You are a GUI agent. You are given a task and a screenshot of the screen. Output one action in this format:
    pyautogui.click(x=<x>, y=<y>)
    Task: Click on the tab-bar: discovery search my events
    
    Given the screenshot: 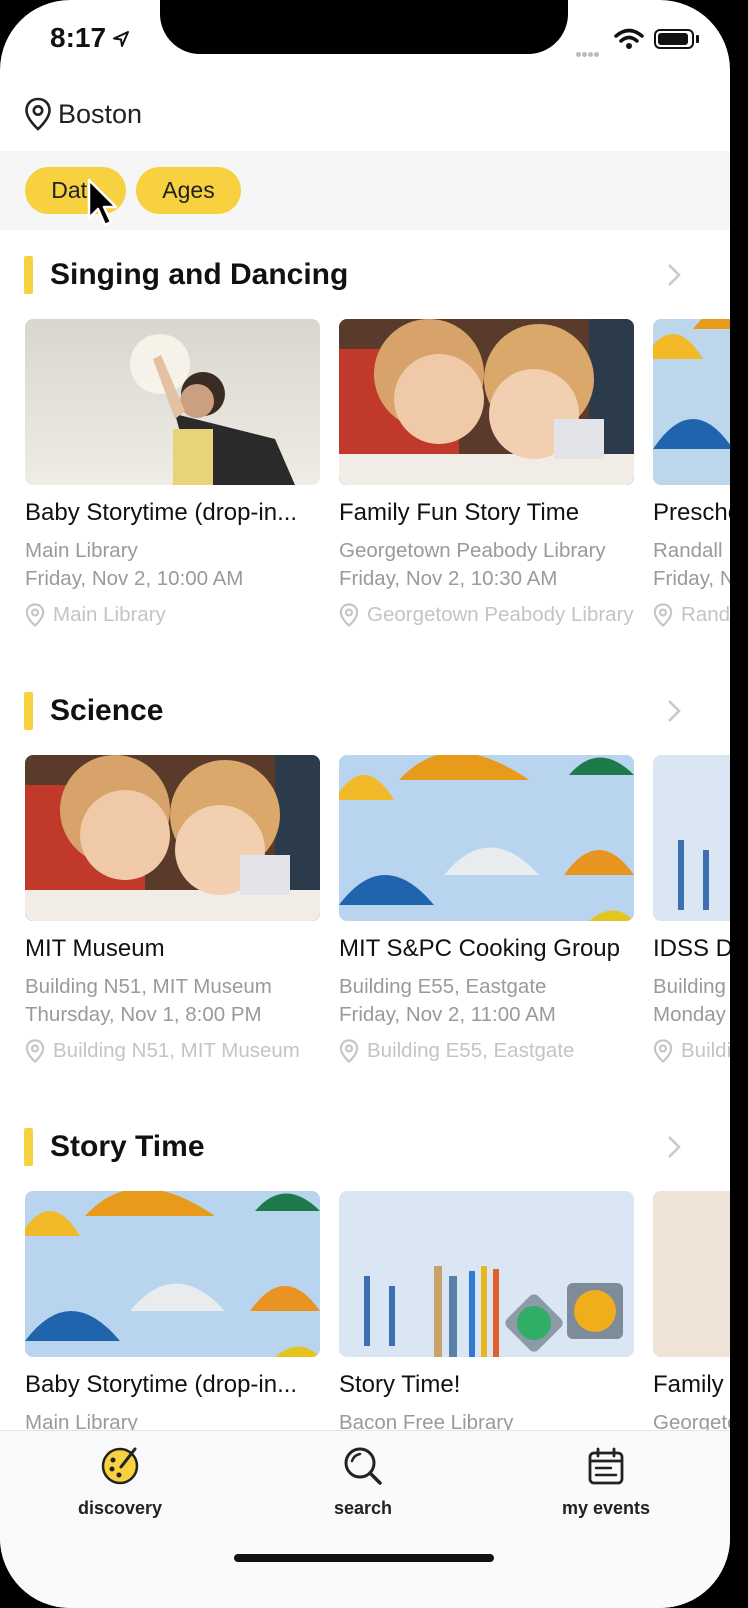 What is the action you would take?
    pyautogui.click(x=365, y=1519)
    